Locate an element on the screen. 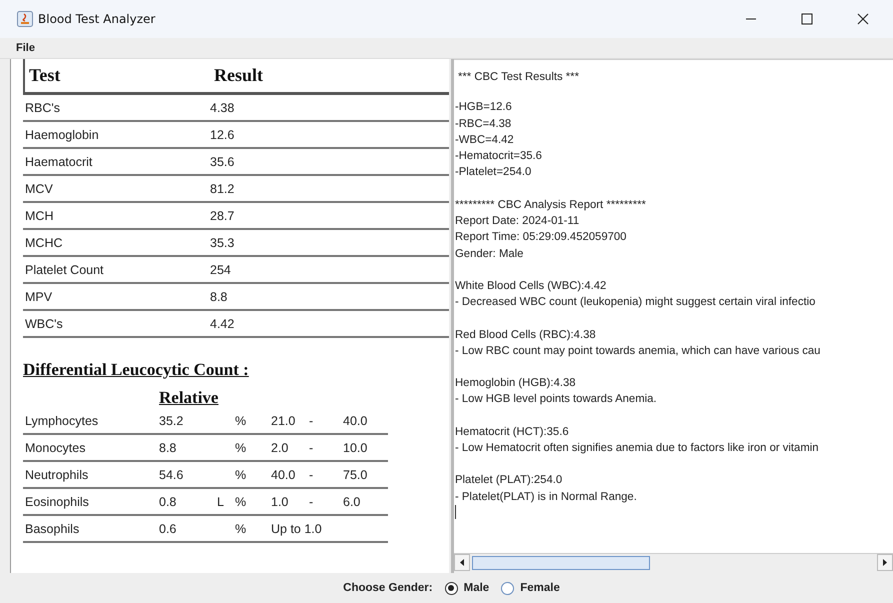  report-line: Gender: Male is located at coordinates (489, 254).